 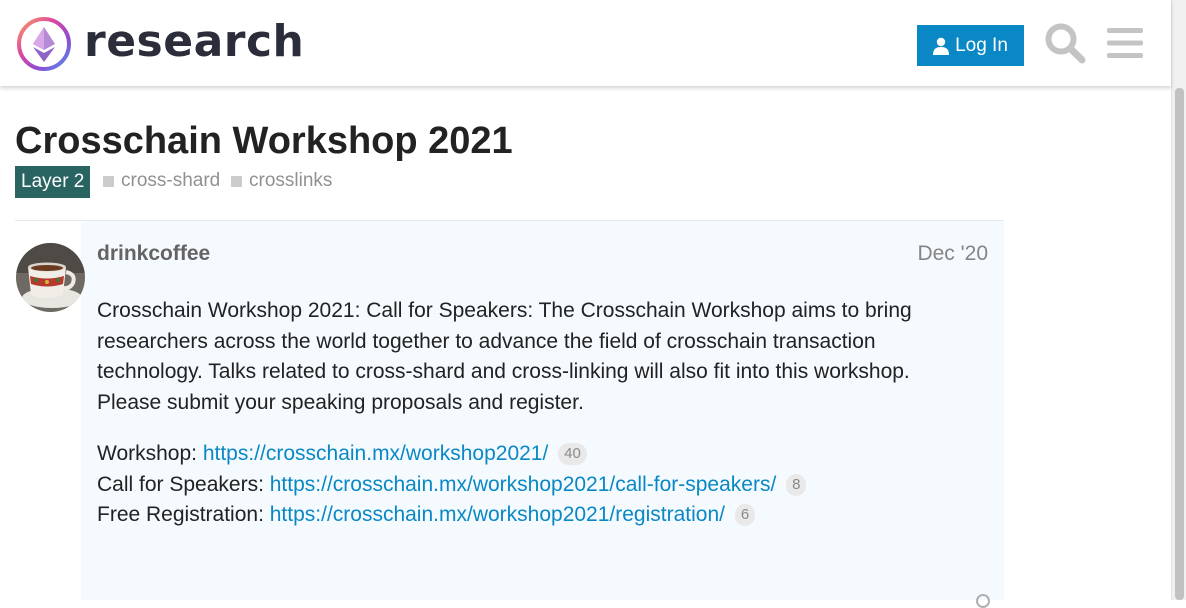 I want to click on reply-controls-icon, so click(x=983, y=601).